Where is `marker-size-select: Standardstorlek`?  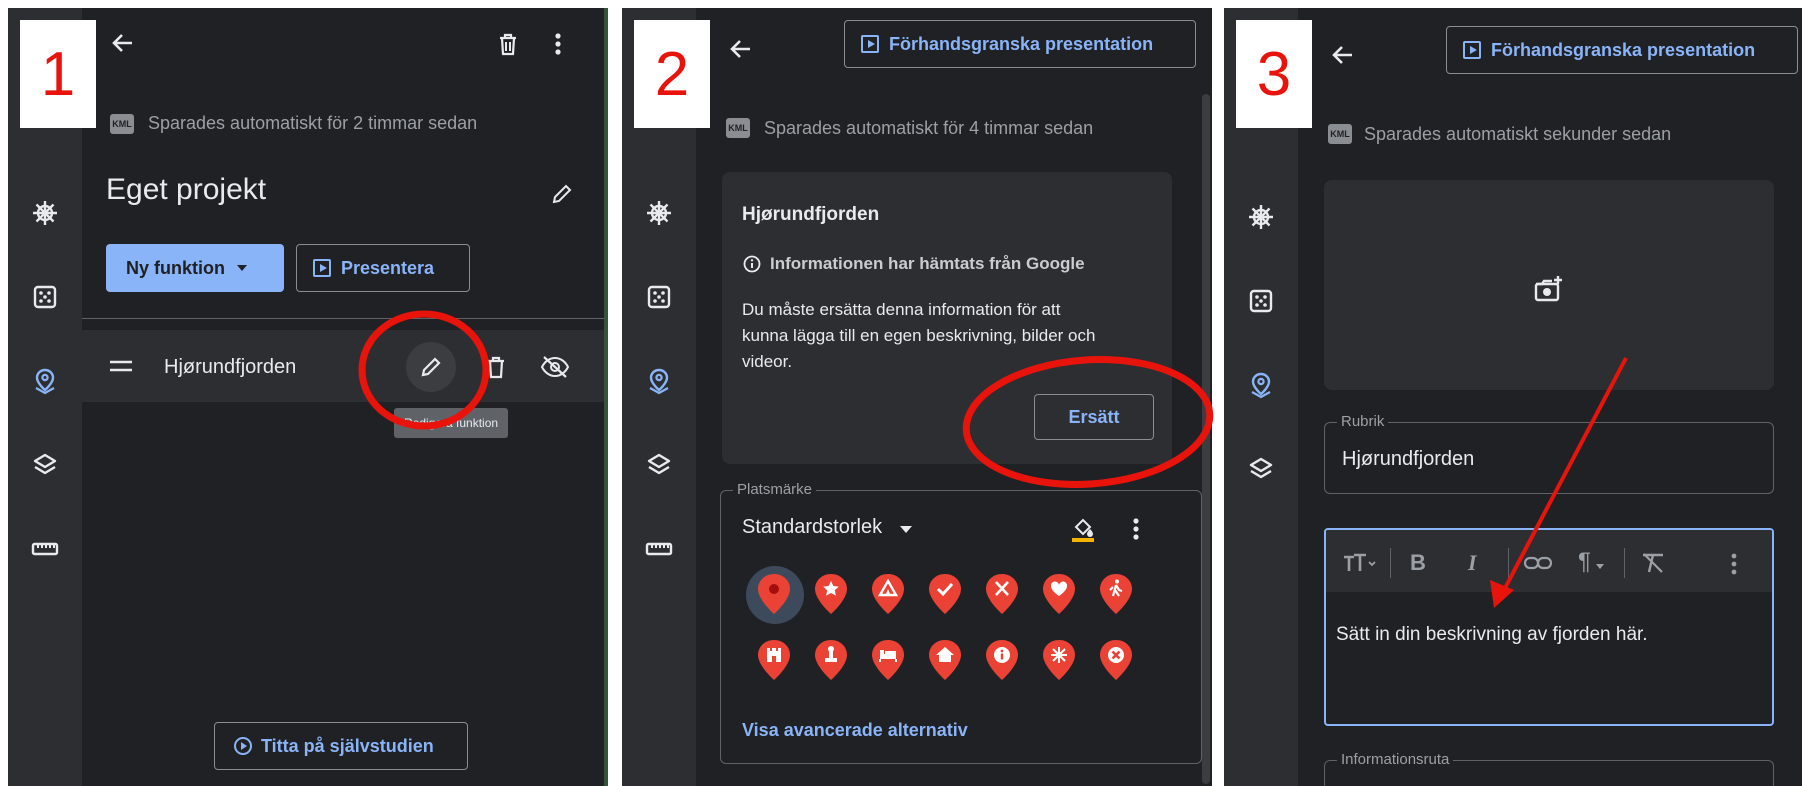
marker-size-select: Standardstorlek is located at coordinates (812, 527).